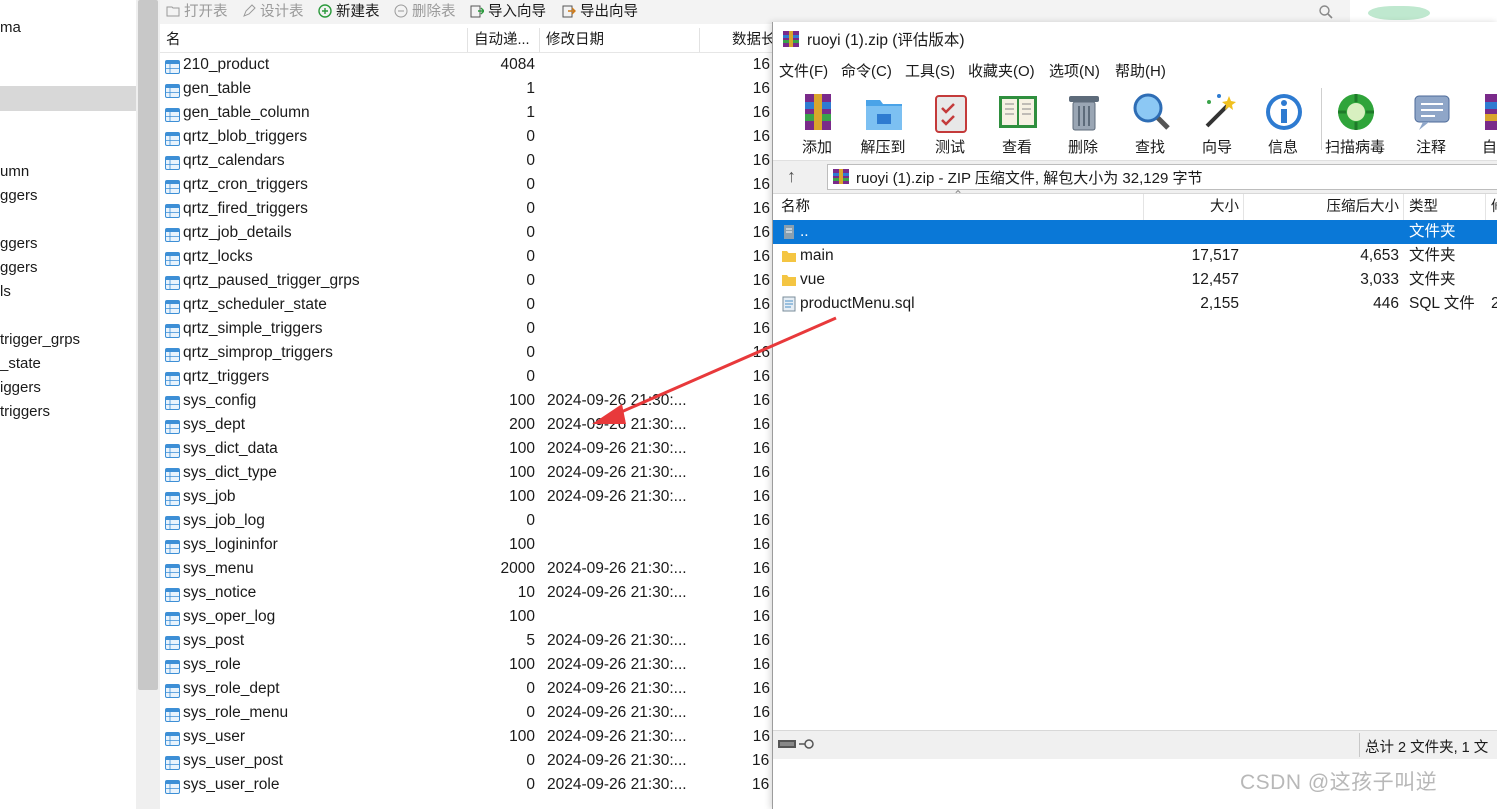  I want to click on up-arrow-icon: ↑, so click(791, 176).